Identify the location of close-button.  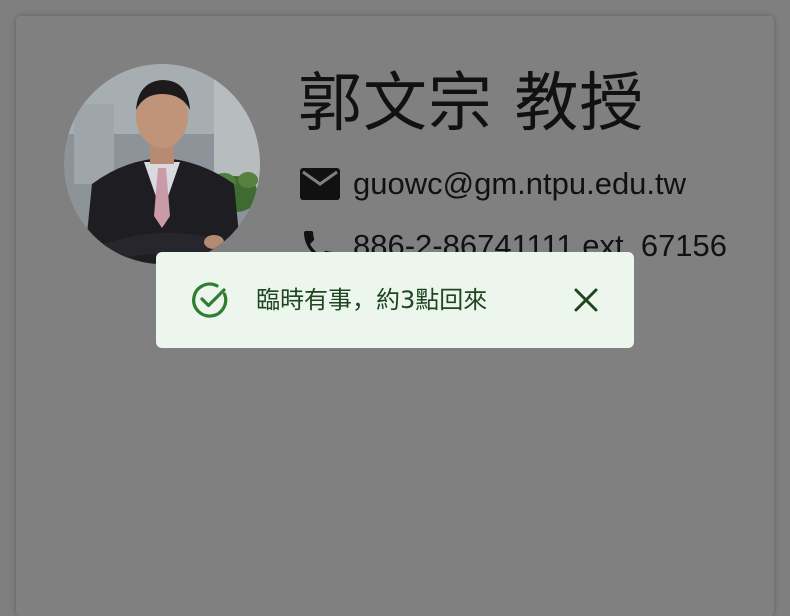
(586, 300).